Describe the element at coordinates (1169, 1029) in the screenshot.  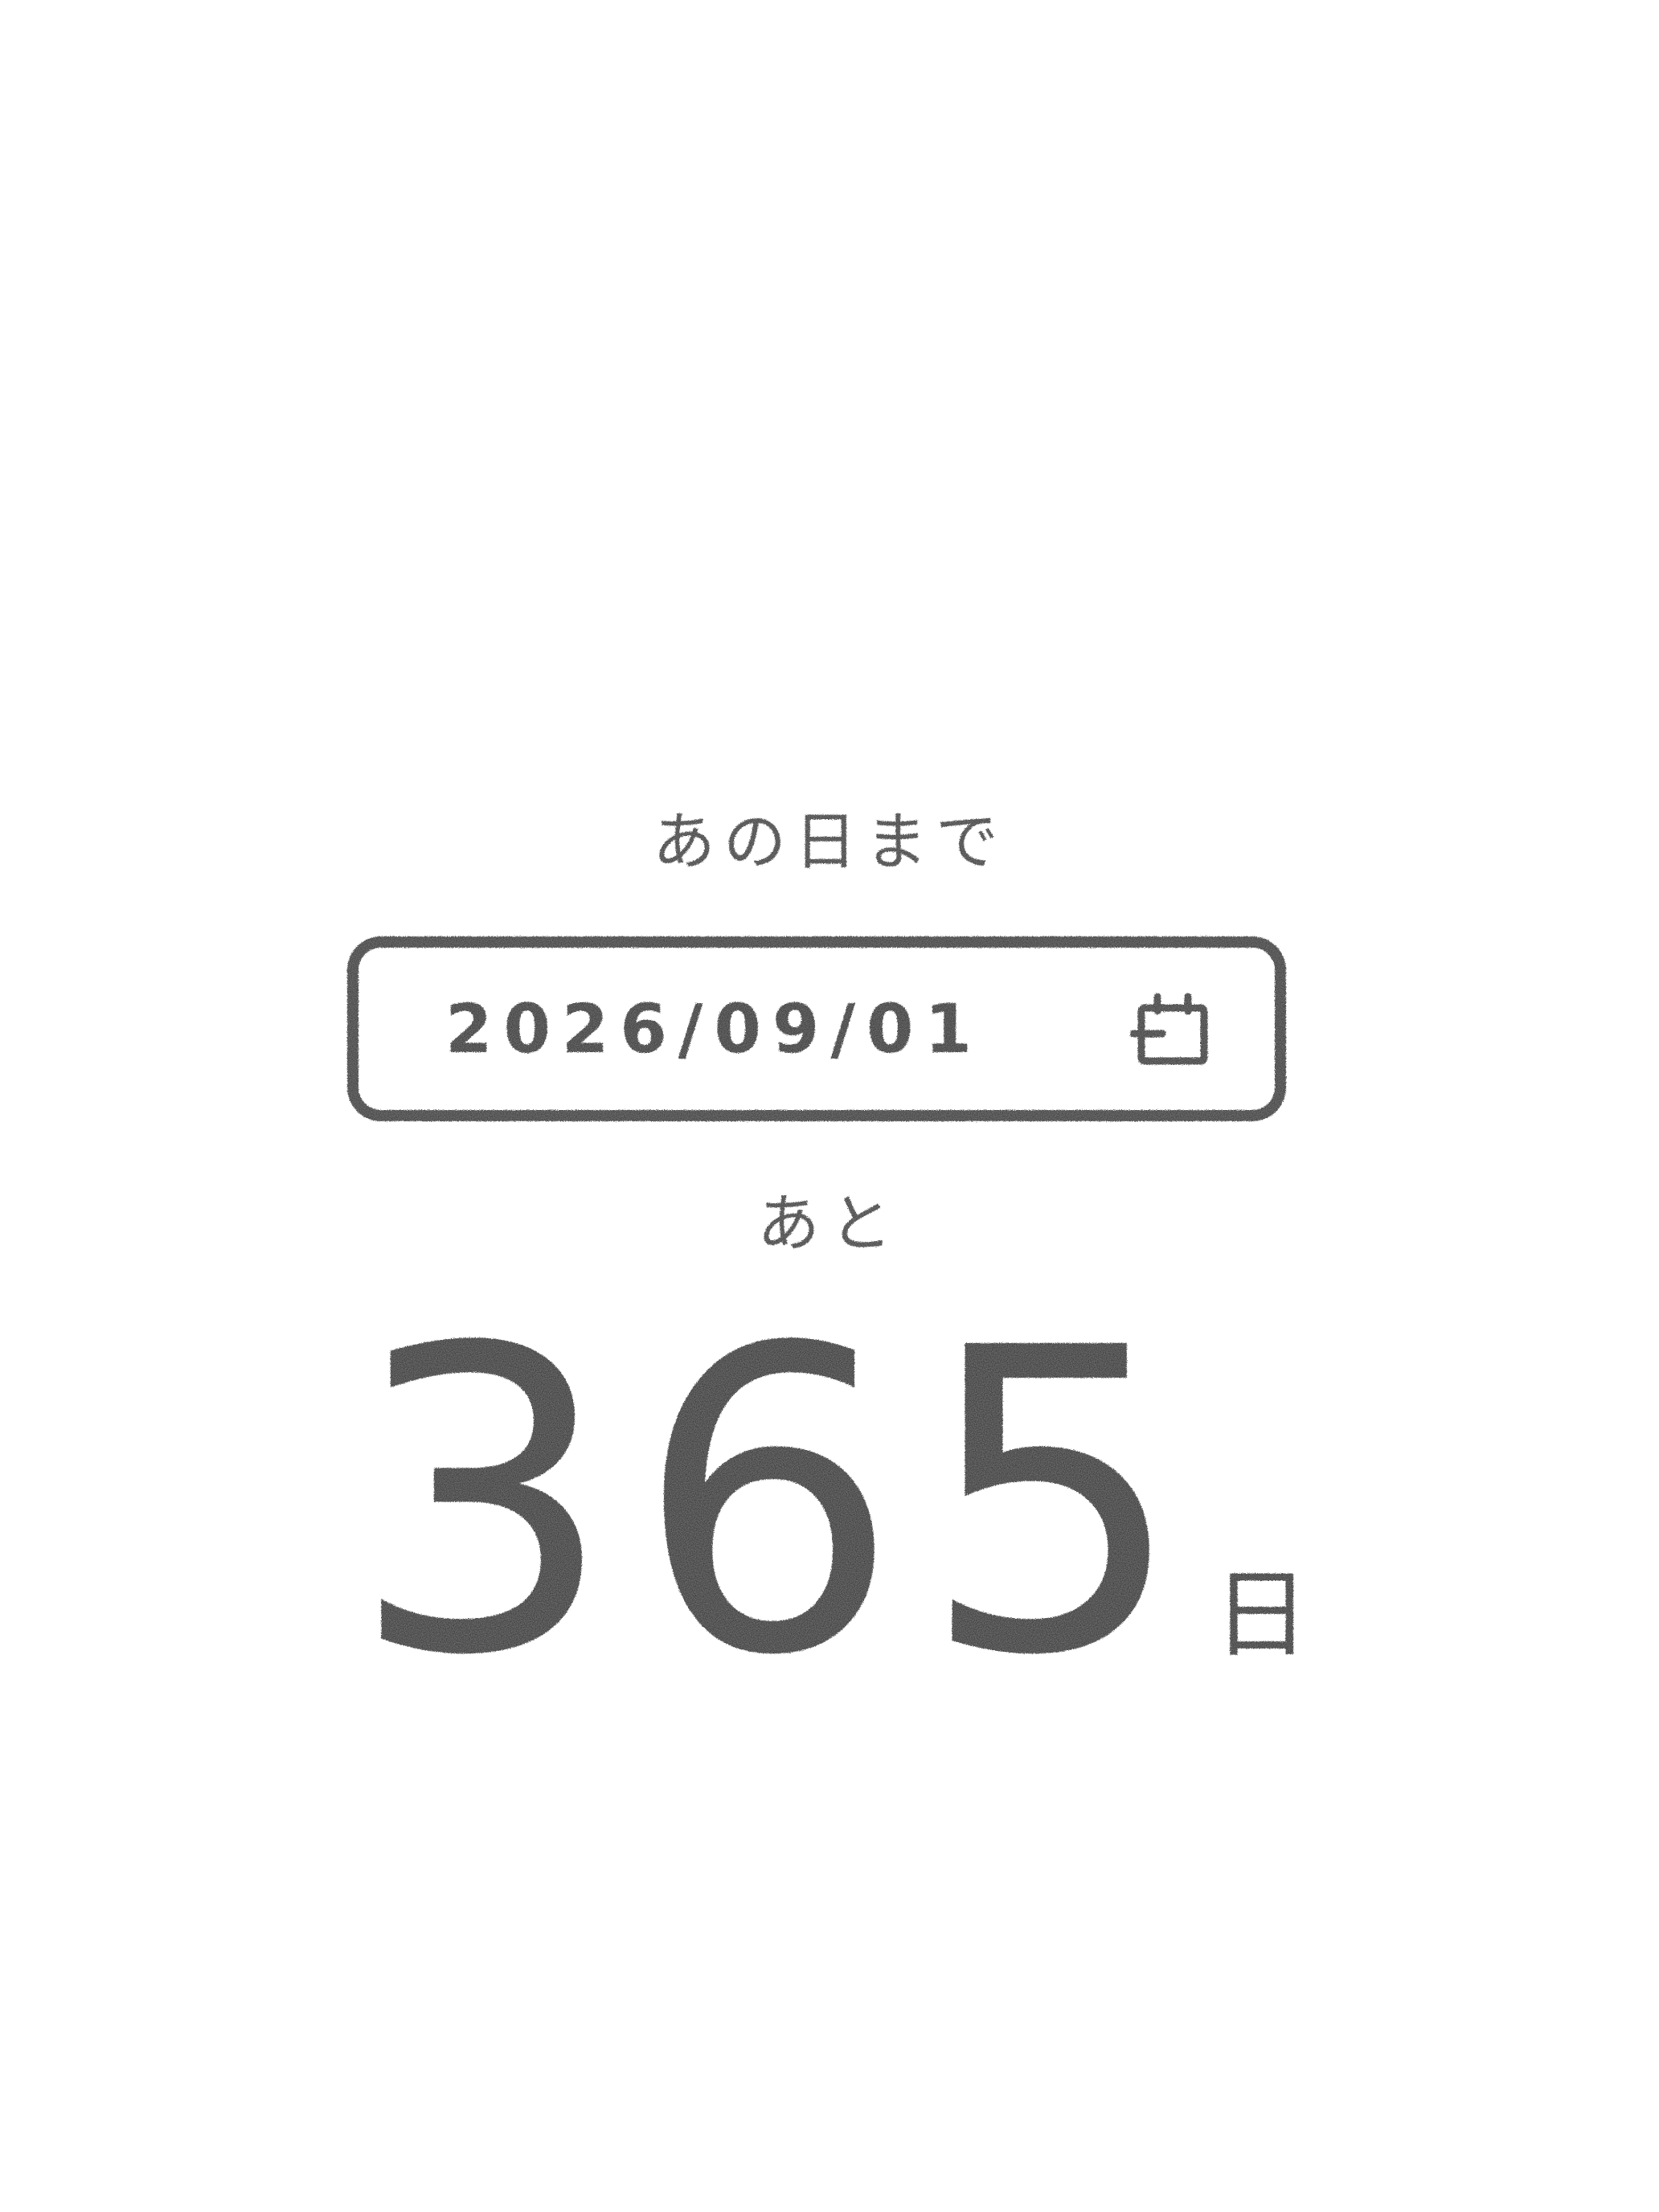
I see `calendar-icon` at that location.